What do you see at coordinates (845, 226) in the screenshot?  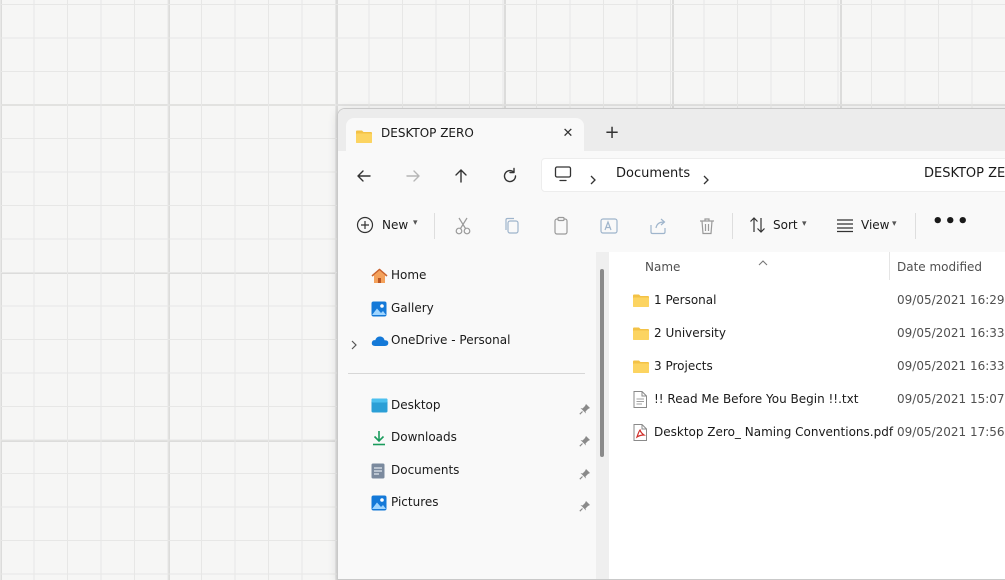 I see `list-view-icon` at bounding box center [845, 226].